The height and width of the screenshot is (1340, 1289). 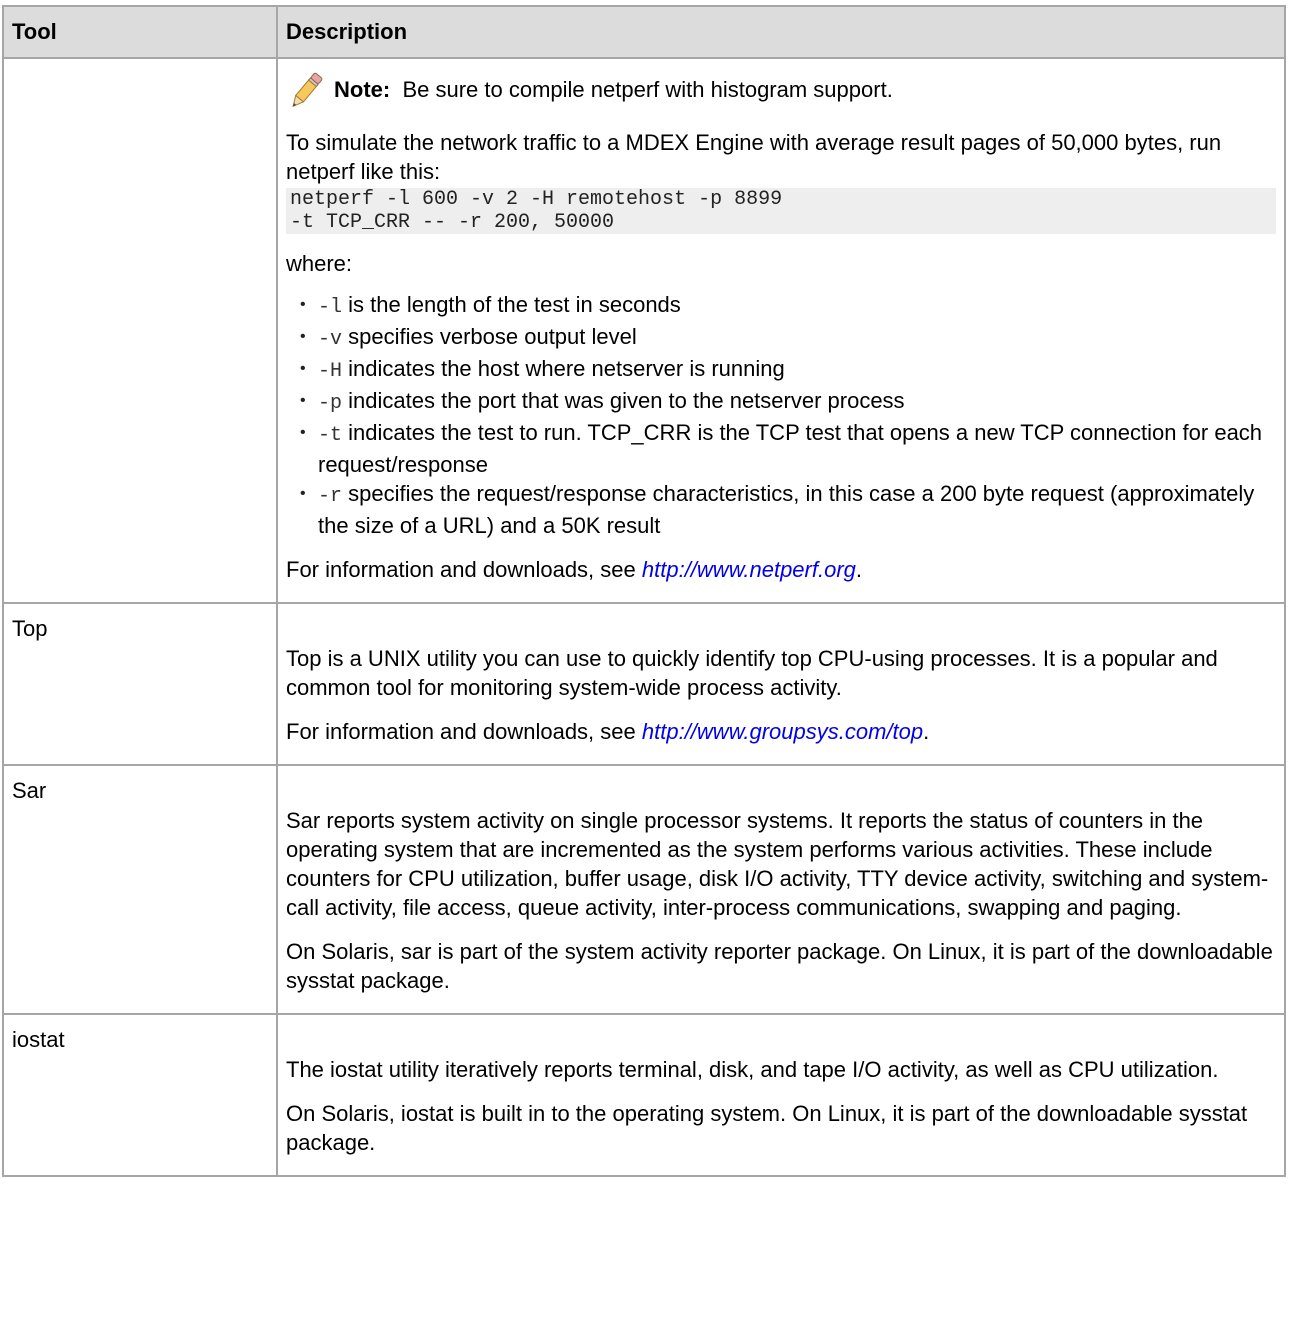 What do you see at coordinates (330, 307) in the screenshot?
I see `flag-code: -l` at bounding box center [330, 307].